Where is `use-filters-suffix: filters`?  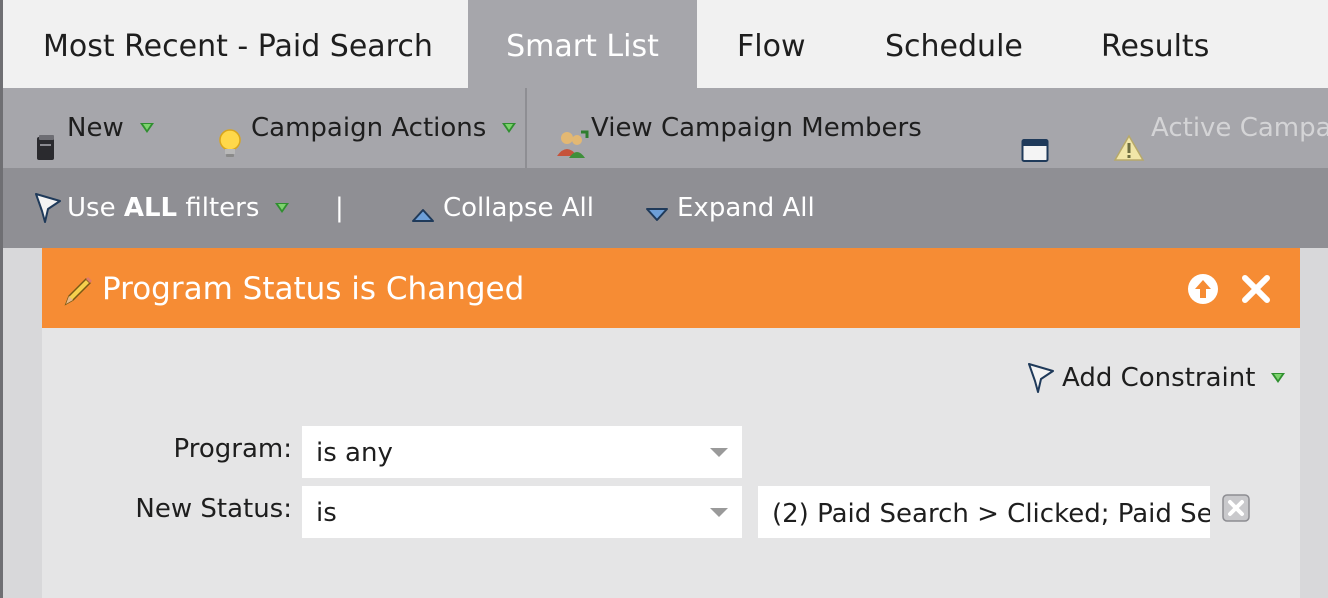 use-filters-suffix: filters is located at coordinates (218, 208).